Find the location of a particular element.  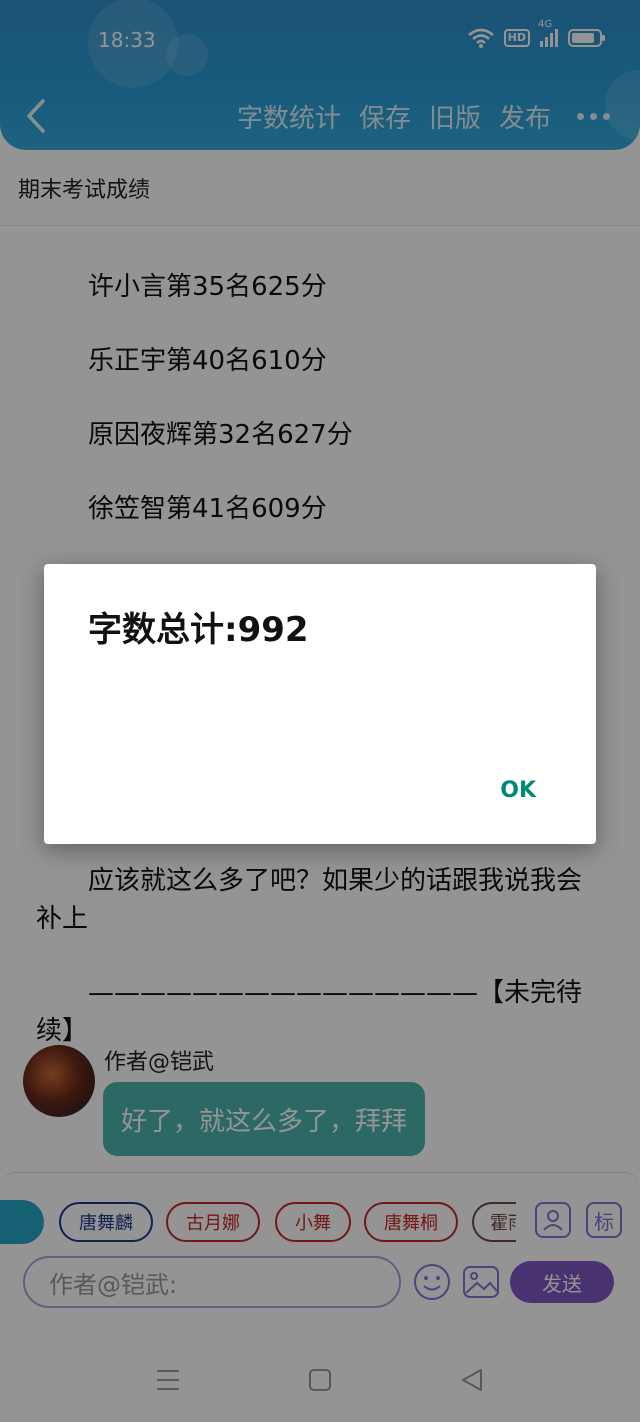

ok-button: OK is located at coordinates (518, 790).